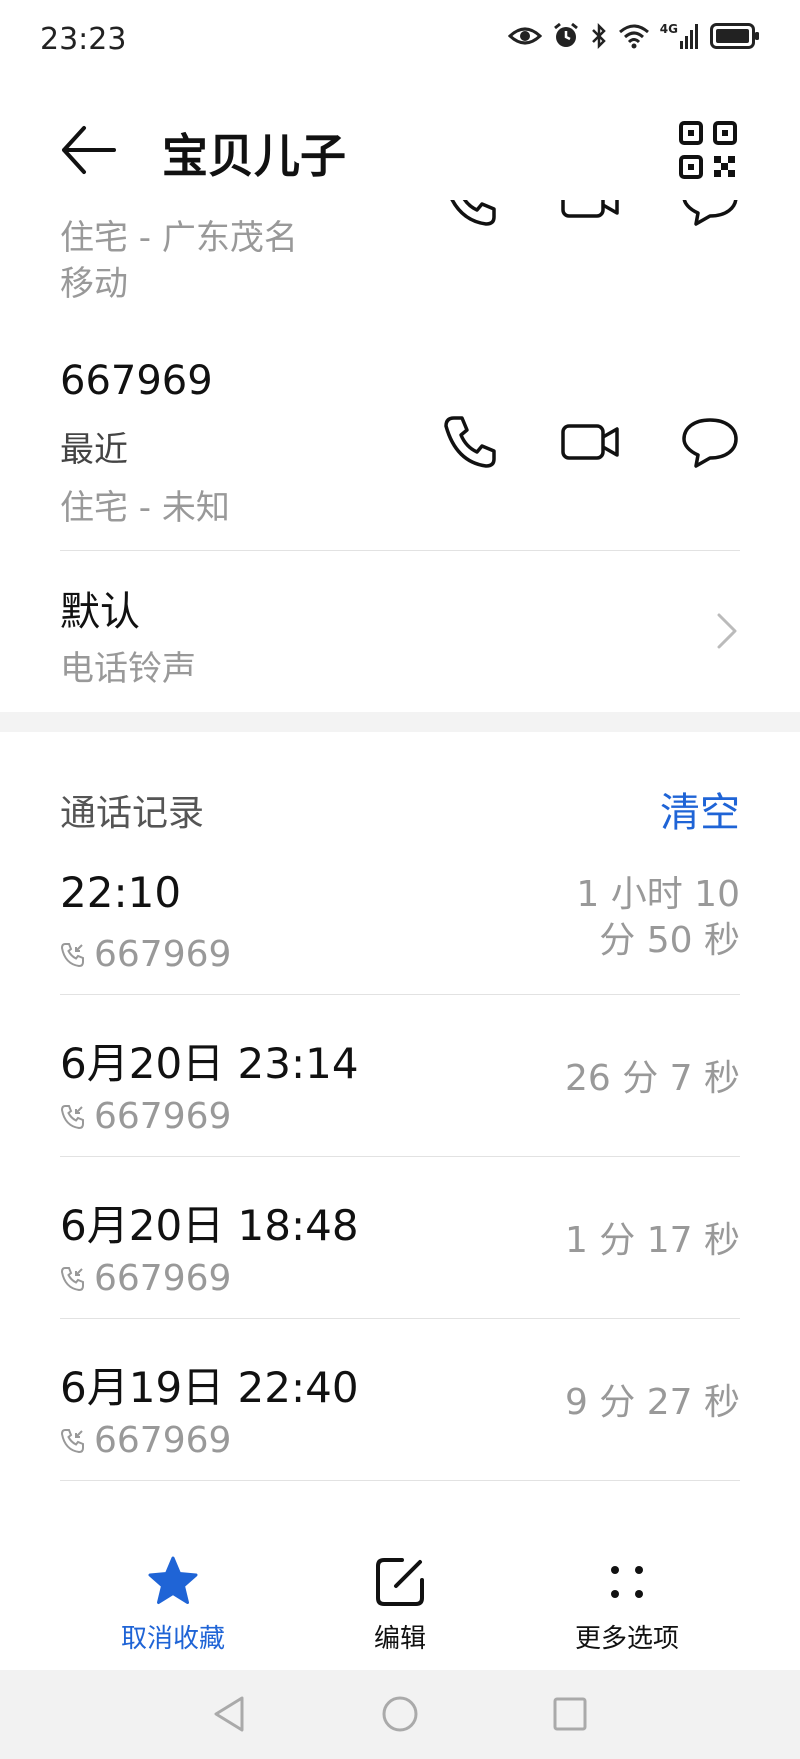 The image size is (800, 1759). I want to click on back-arrow-icon, so click(88, 150).